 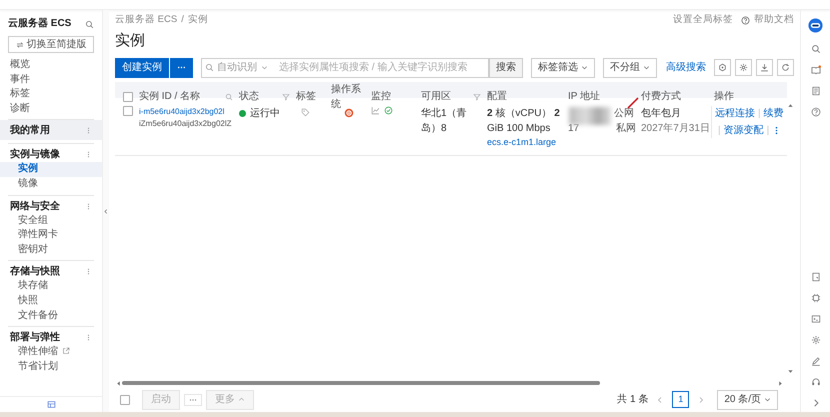 I want to click on sidebar-item: 节省计划, so click(x=51, y=367).